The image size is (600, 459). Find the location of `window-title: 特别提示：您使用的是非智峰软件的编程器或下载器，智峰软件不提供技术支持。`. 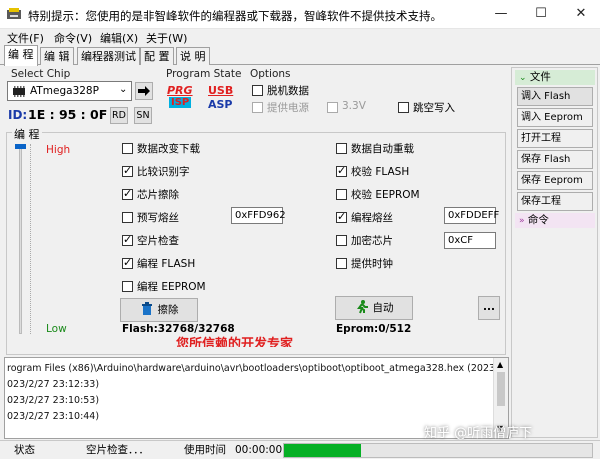

window-title: 特别提示：您使用的是非智峰软件的编程器或下载器，智峰软件不提供技术支持。 is located at coordinates (235, 16).